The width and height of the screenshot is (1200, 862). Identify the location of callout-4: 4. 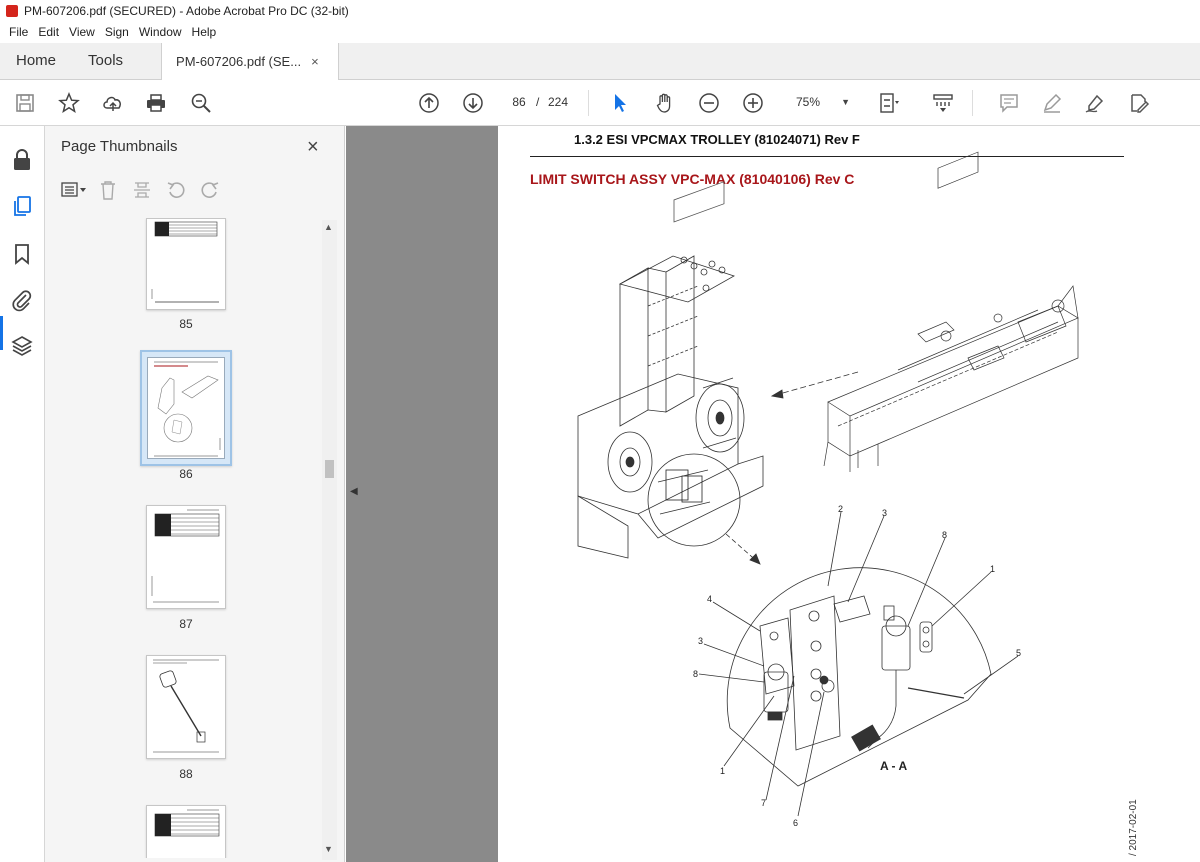
(709, 599).